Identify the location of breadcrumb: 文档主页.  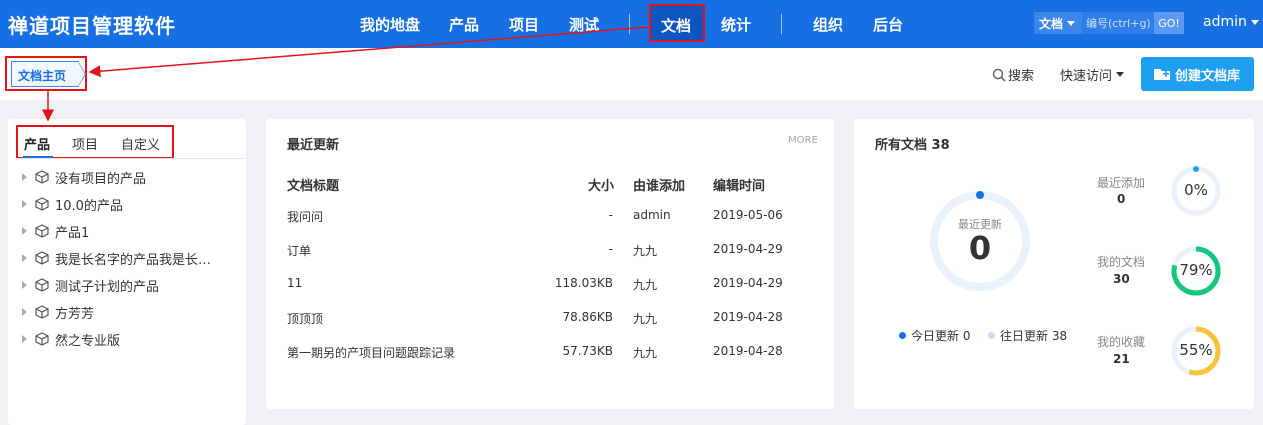
(46, 73).